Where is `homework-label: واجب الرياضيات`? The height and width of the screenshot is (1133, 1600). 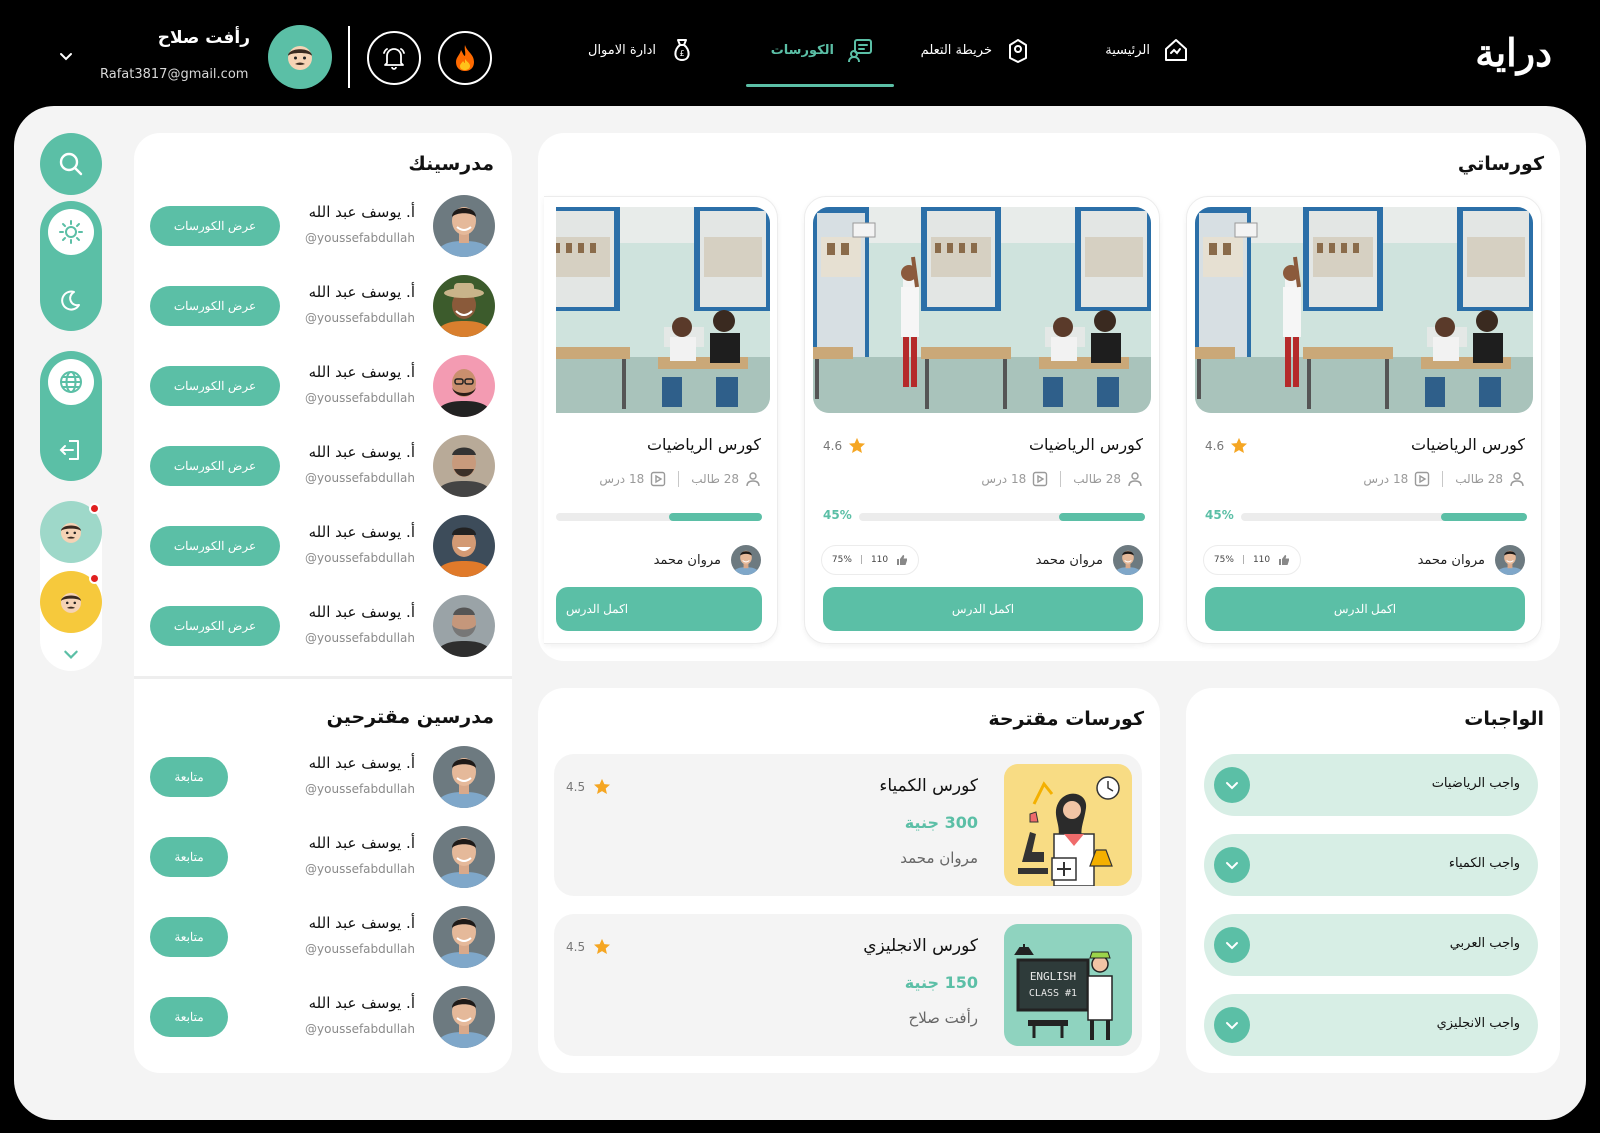 homework-label: واجب الرياضيات is located at coordinates (1475, 783).